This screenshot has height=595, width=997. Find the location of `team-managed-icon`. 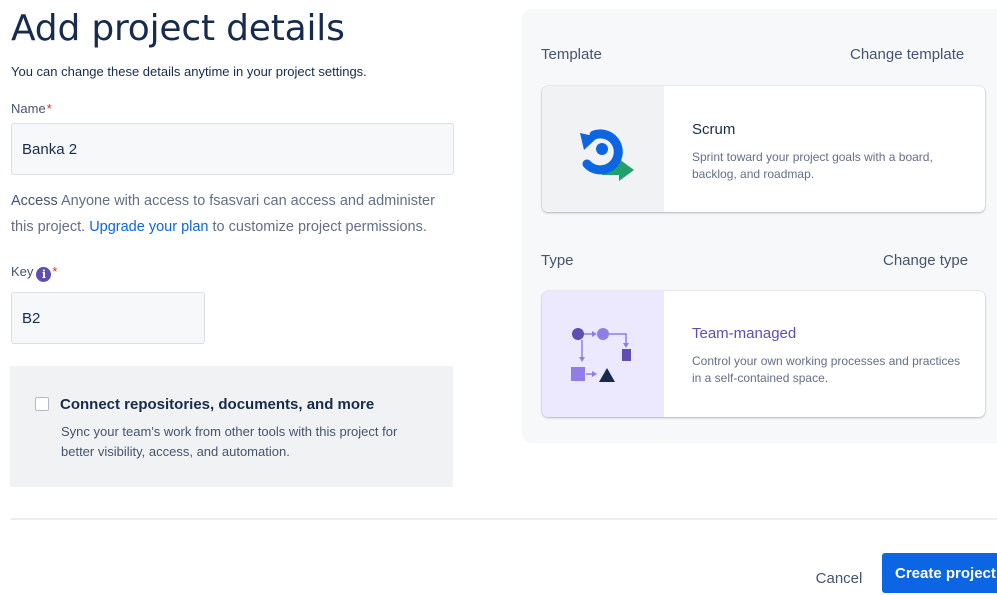

team-managed-icon is located at coordinates (603, 354).